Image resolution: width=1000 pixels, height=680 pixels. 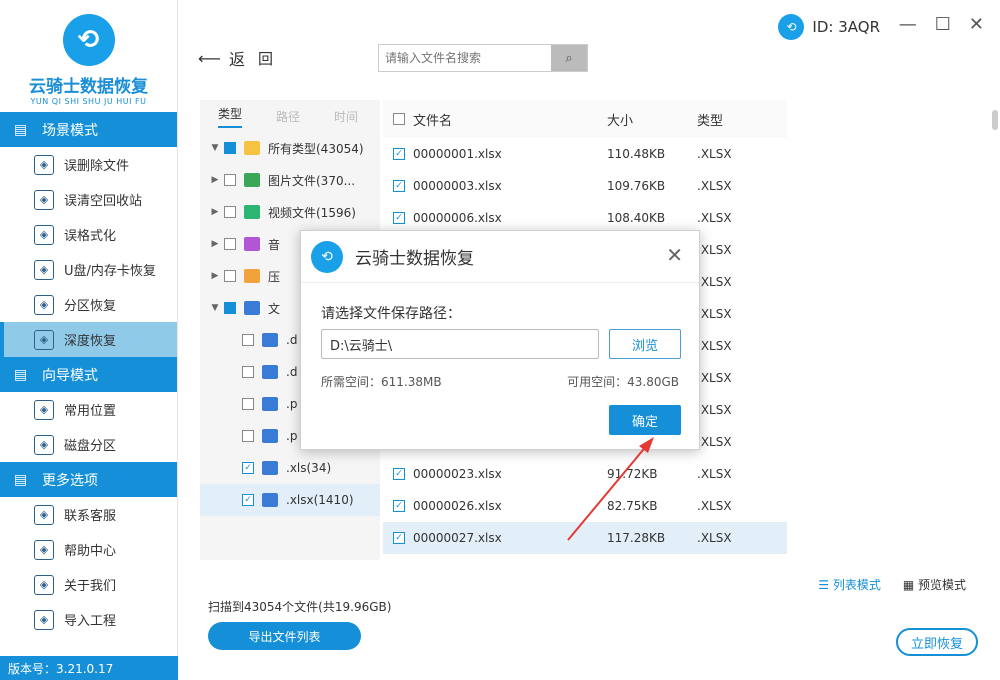 I want to click on app-subtitle: YUN QI SHI SHU JU HUI FU, so click(x=88, y=101).